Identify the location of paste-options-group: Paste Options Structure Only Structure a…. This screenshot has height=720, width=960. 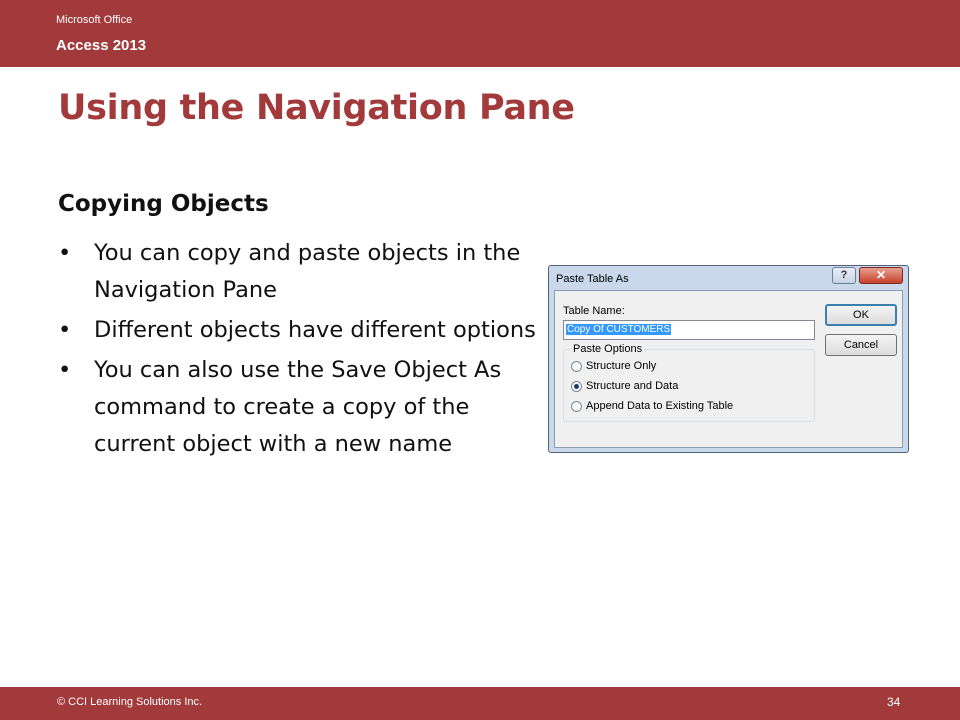
(689, 382).